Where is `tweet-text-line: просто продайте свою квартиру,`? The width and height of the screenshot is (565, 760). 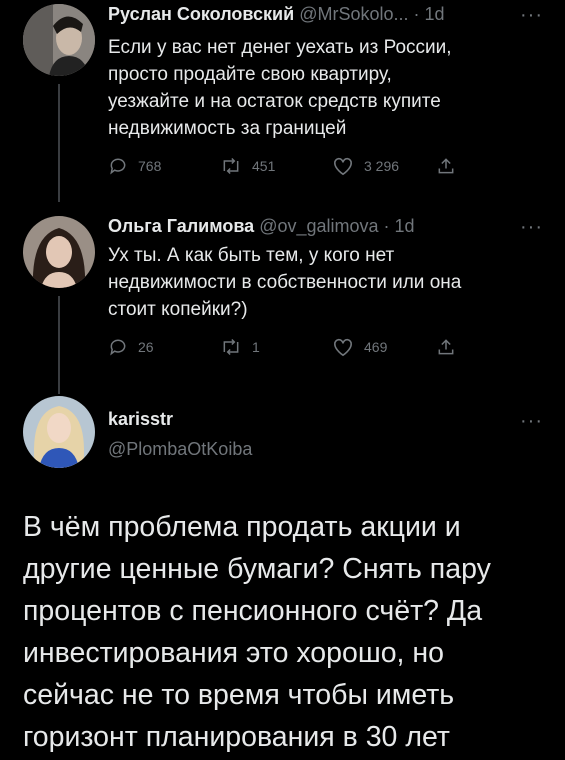 tweet-text-line: просто продайте свою квартиру, is located at coordinates (250, 74).